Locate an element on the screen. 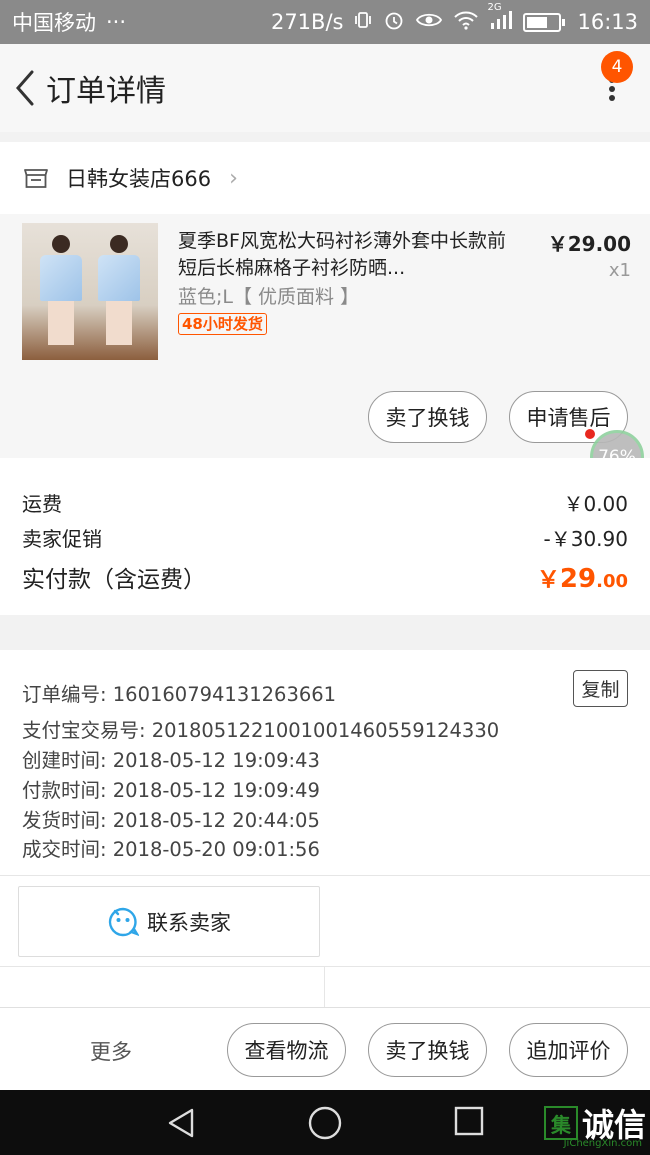  notification-dots: ··· is located at coordinates (116, 22).